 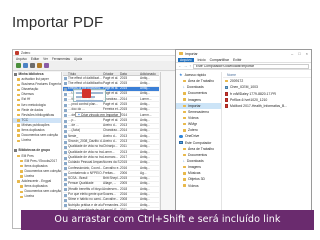 I want to click on file-name: Chen_ICEM_1003, so click(x=244, y=87).